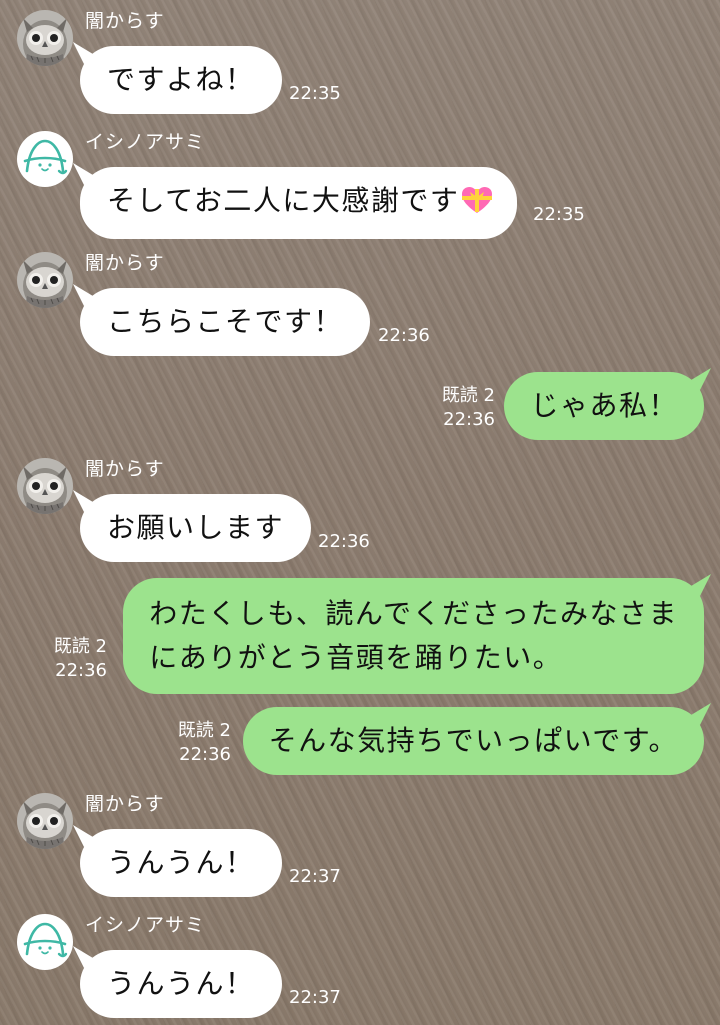 The height and width of the screenshot is (1025, 720). What do you see at coordinates (225, 322) in the screenshot?
I see `message-bubble: こちらこそです！` at bounding box center [225, 322].